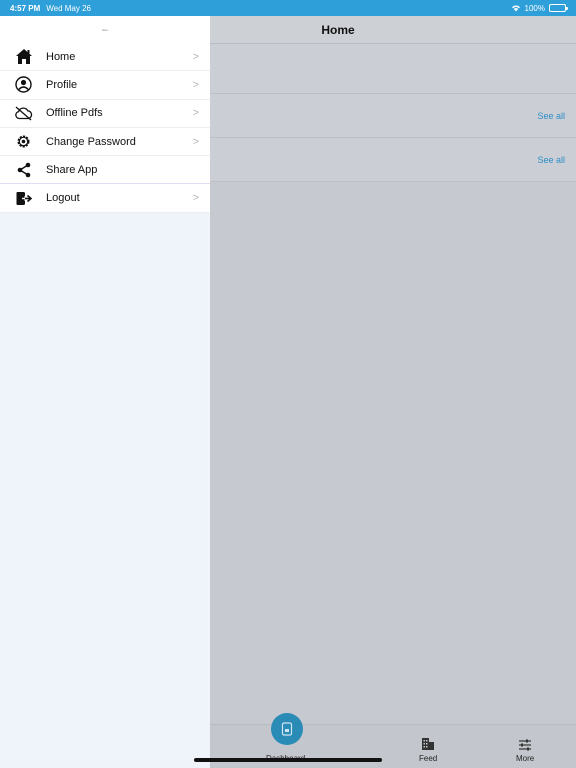 Image resolution: width=576 pixels, height=768 pixels. Describe the element at coordinates (393, 30) in the screenshot. I see `main-header: Home` at that location.